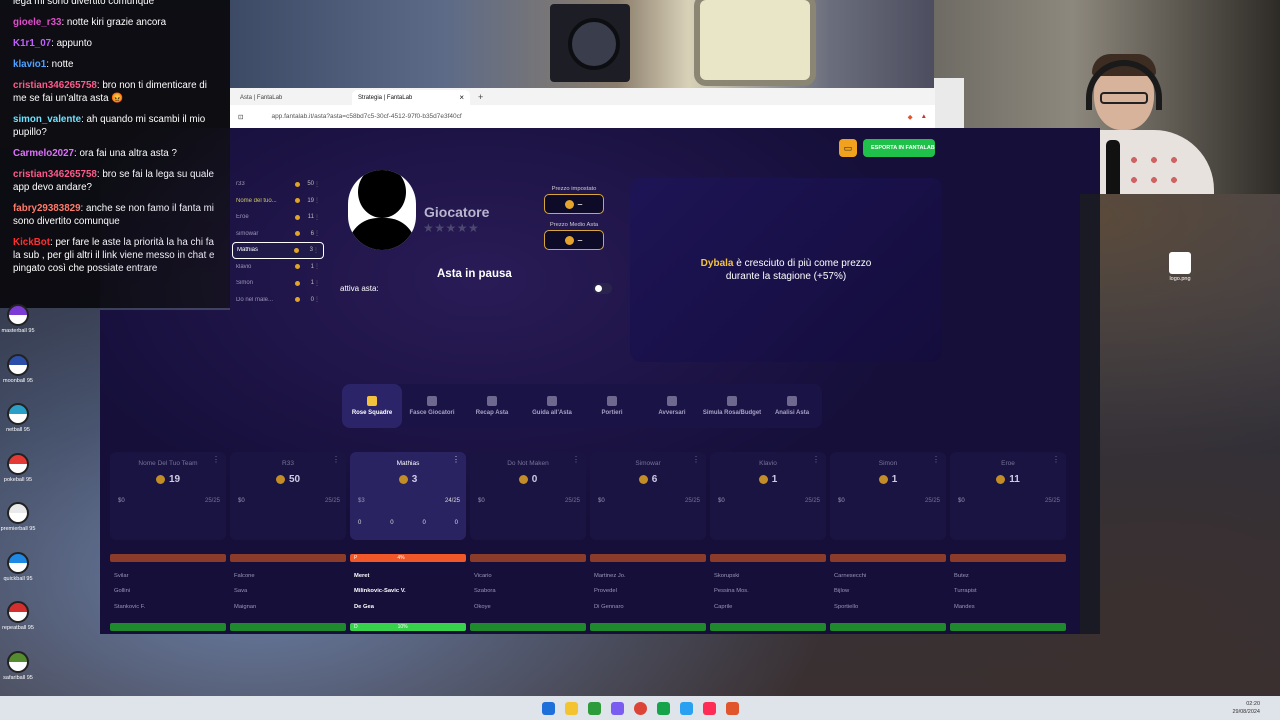 The height and width of the screenshot is (720, 1280). What do you see at coordinates (617, 708) in the screenshot?
I see `discord-icon` at bounding box center [617, 708].